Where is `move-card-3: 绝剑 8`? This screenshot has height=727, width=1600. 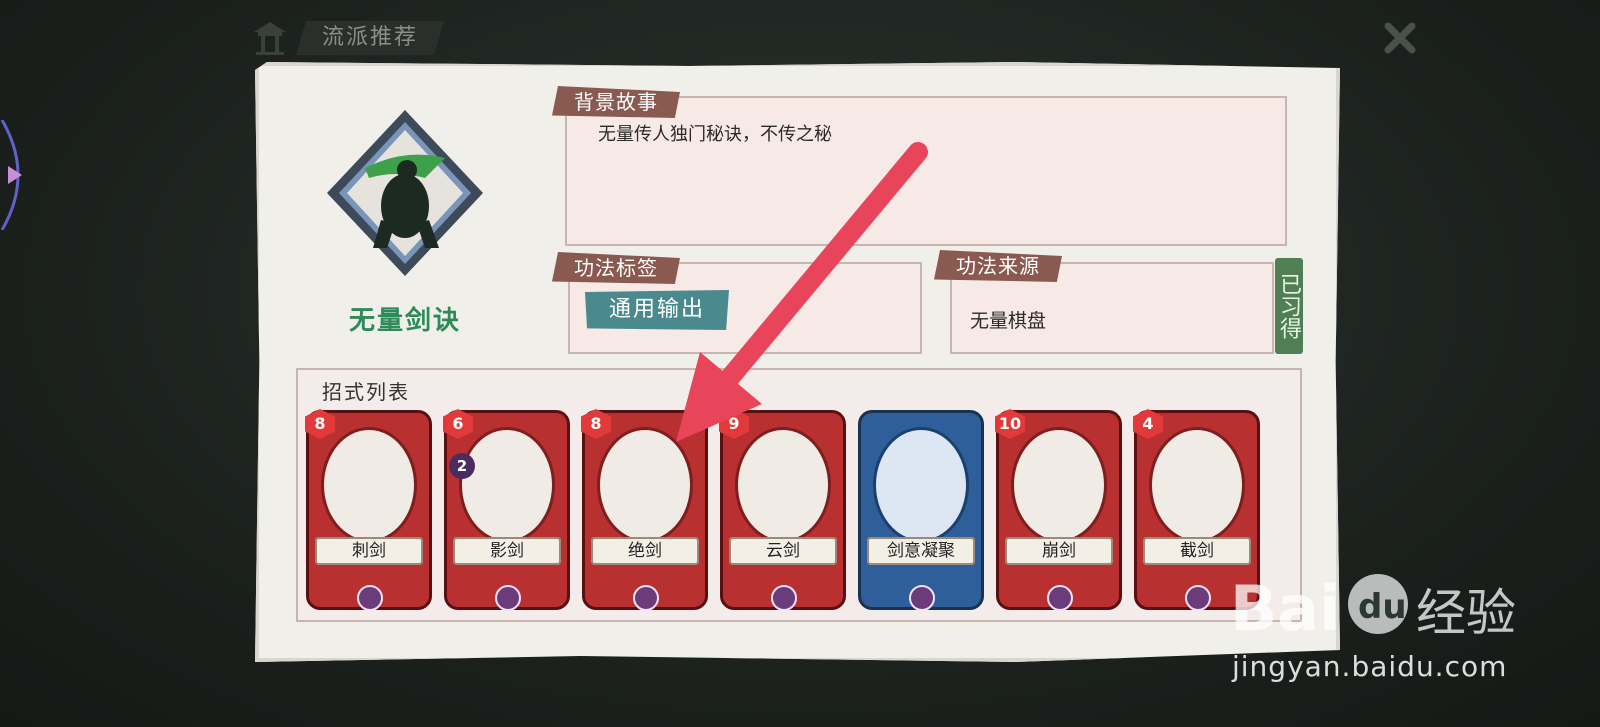
move-card-3: 绝剑 8 is located at coordinates (644, 510).